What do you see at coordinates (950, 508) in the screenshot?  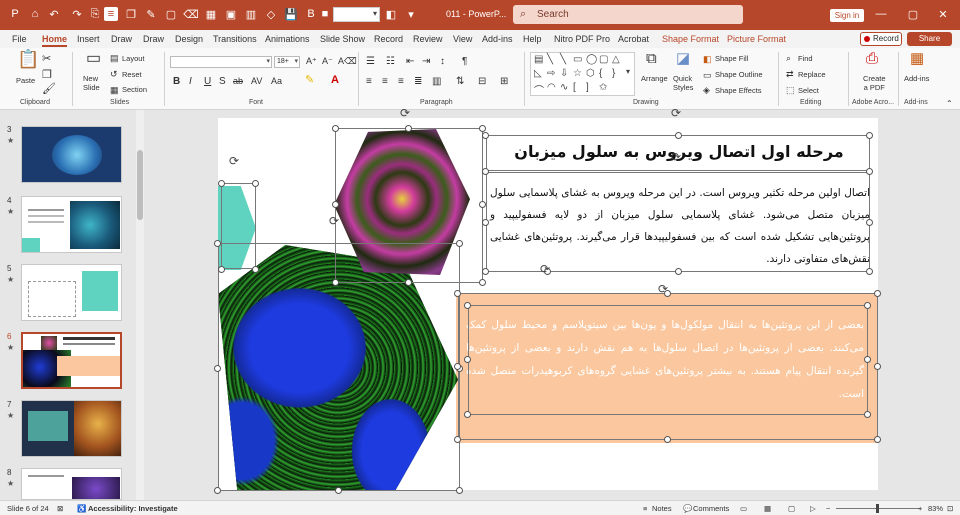 I see `fit-slide-icon: ⊡` at bounding box center [950, 508].